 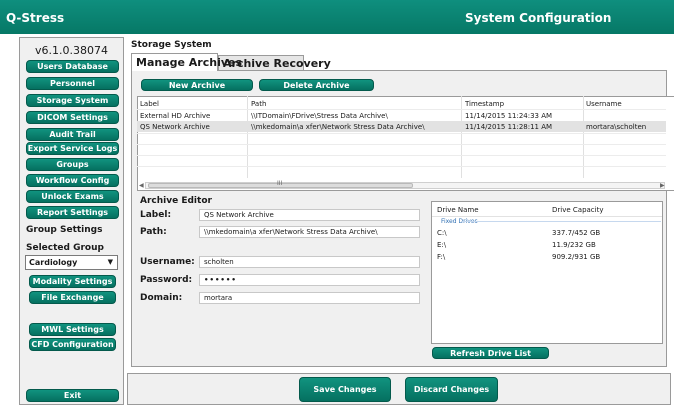 I want to click on table-header: Label Path Timestamp Username, so click(x=401, y=103).